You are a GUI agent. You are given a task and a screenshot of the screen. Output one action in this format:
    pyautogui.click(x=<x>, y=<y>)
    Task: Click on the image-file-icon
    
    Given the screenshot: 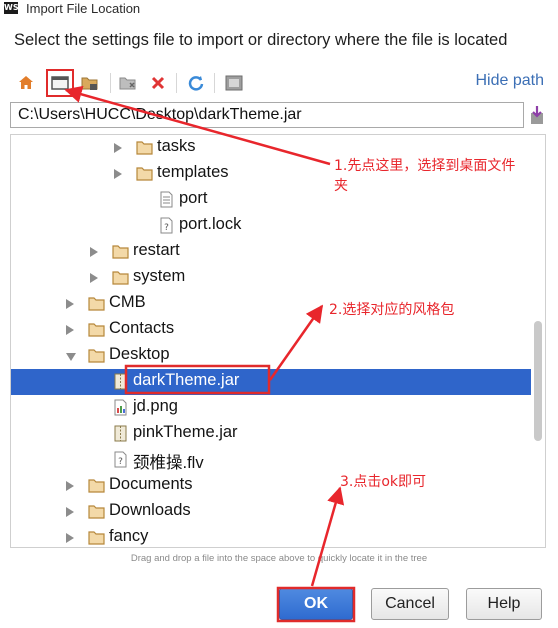 What is the action you would take?
    pyautogui.click(x=120, y=407)
    